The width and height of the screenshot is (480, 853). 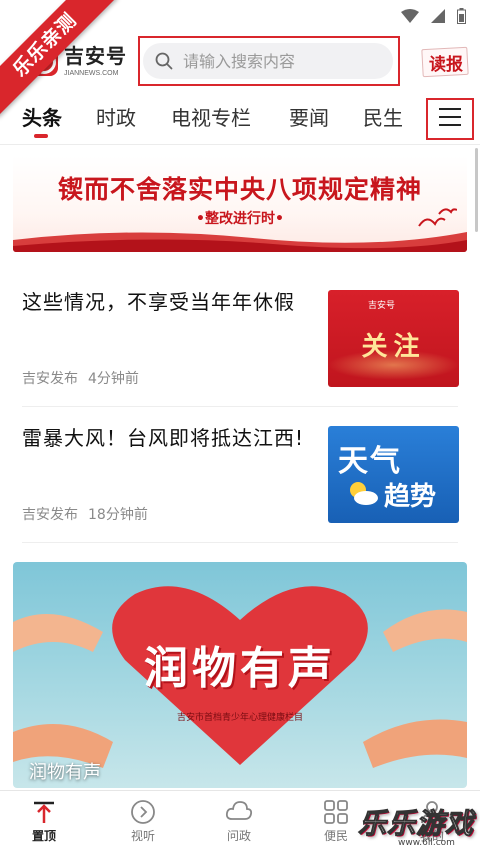 I want to click on news-title: 这些情况，不享受当年年休假, so click(x=171, y=302).